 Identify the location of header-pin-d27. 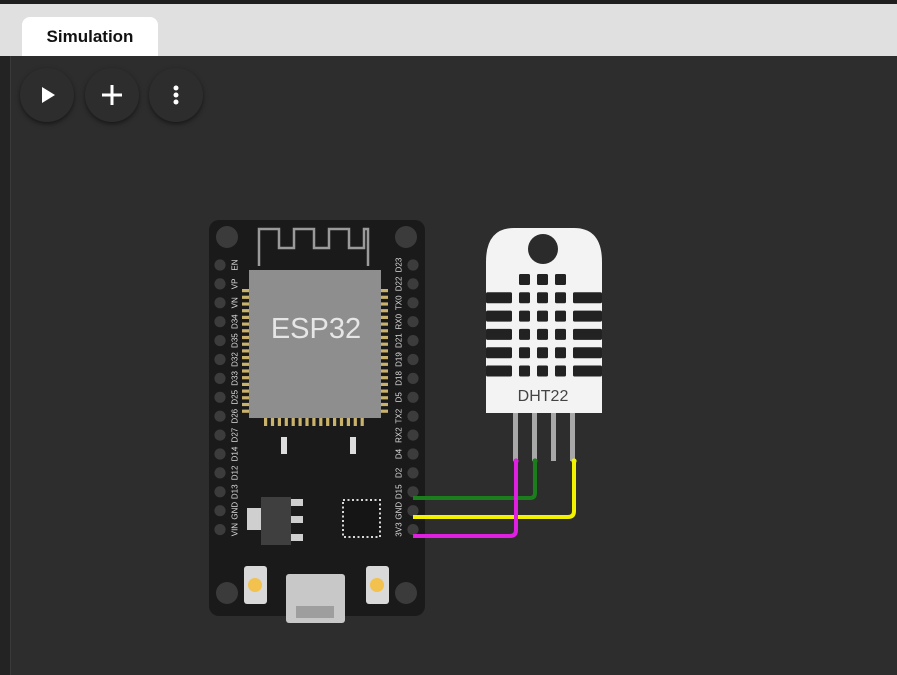
(220, 435).